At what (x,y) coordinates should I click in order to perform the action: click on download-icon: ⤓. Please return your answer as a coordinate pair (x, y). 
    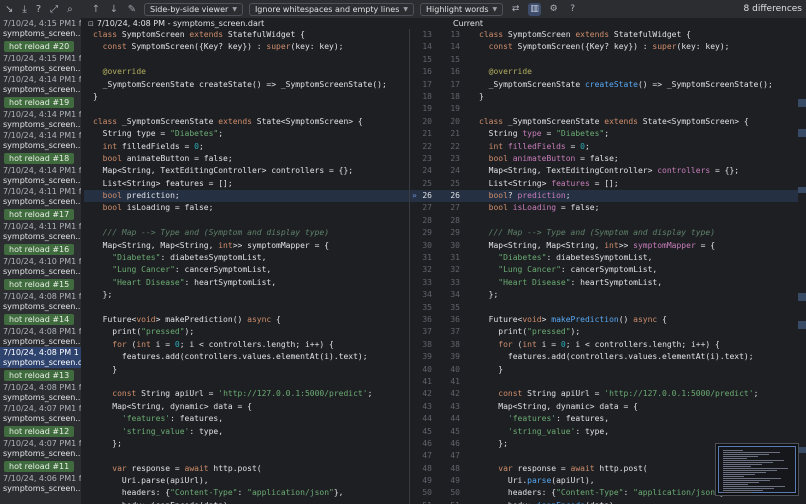
    Looking at the image, I should click on (24, 9).